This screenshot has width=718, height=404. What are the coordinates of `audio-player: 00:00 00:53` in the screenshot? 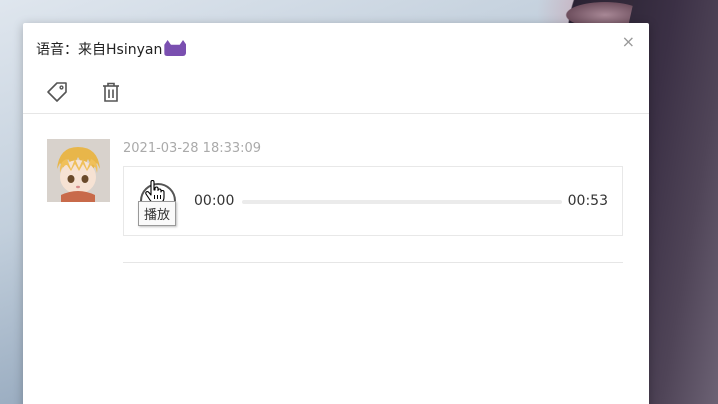 It's located at (373, 201).